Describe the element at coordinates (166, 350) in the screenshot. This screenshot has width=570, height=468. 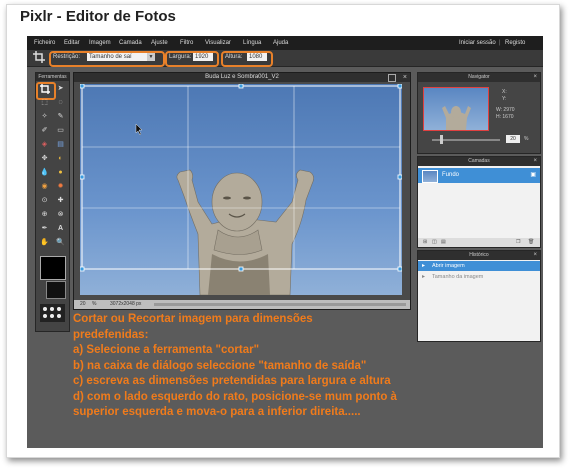
I see `instruction-line: a) Selecione a ferramenta "cortar"` at that location.